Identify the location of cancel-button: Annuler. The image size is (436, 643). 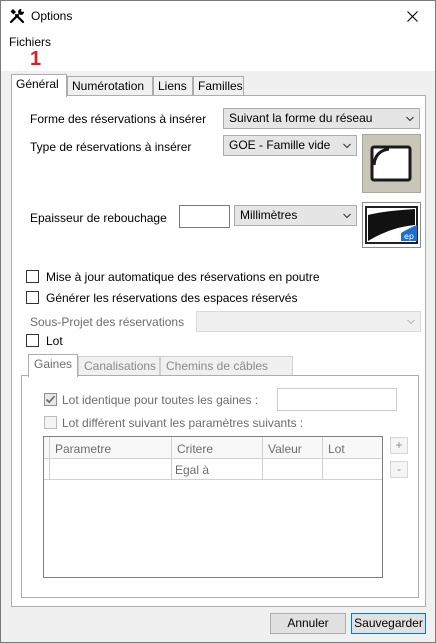
(308, 623).